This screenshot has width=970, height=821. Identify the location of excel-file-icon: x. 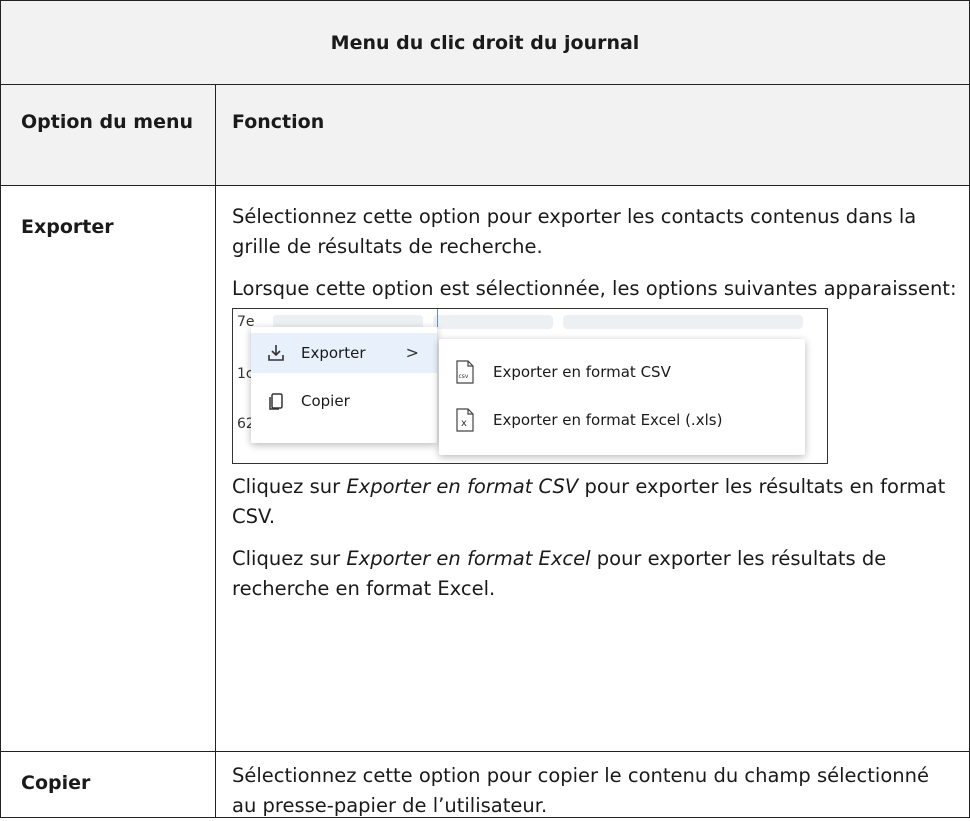
(465, 420).